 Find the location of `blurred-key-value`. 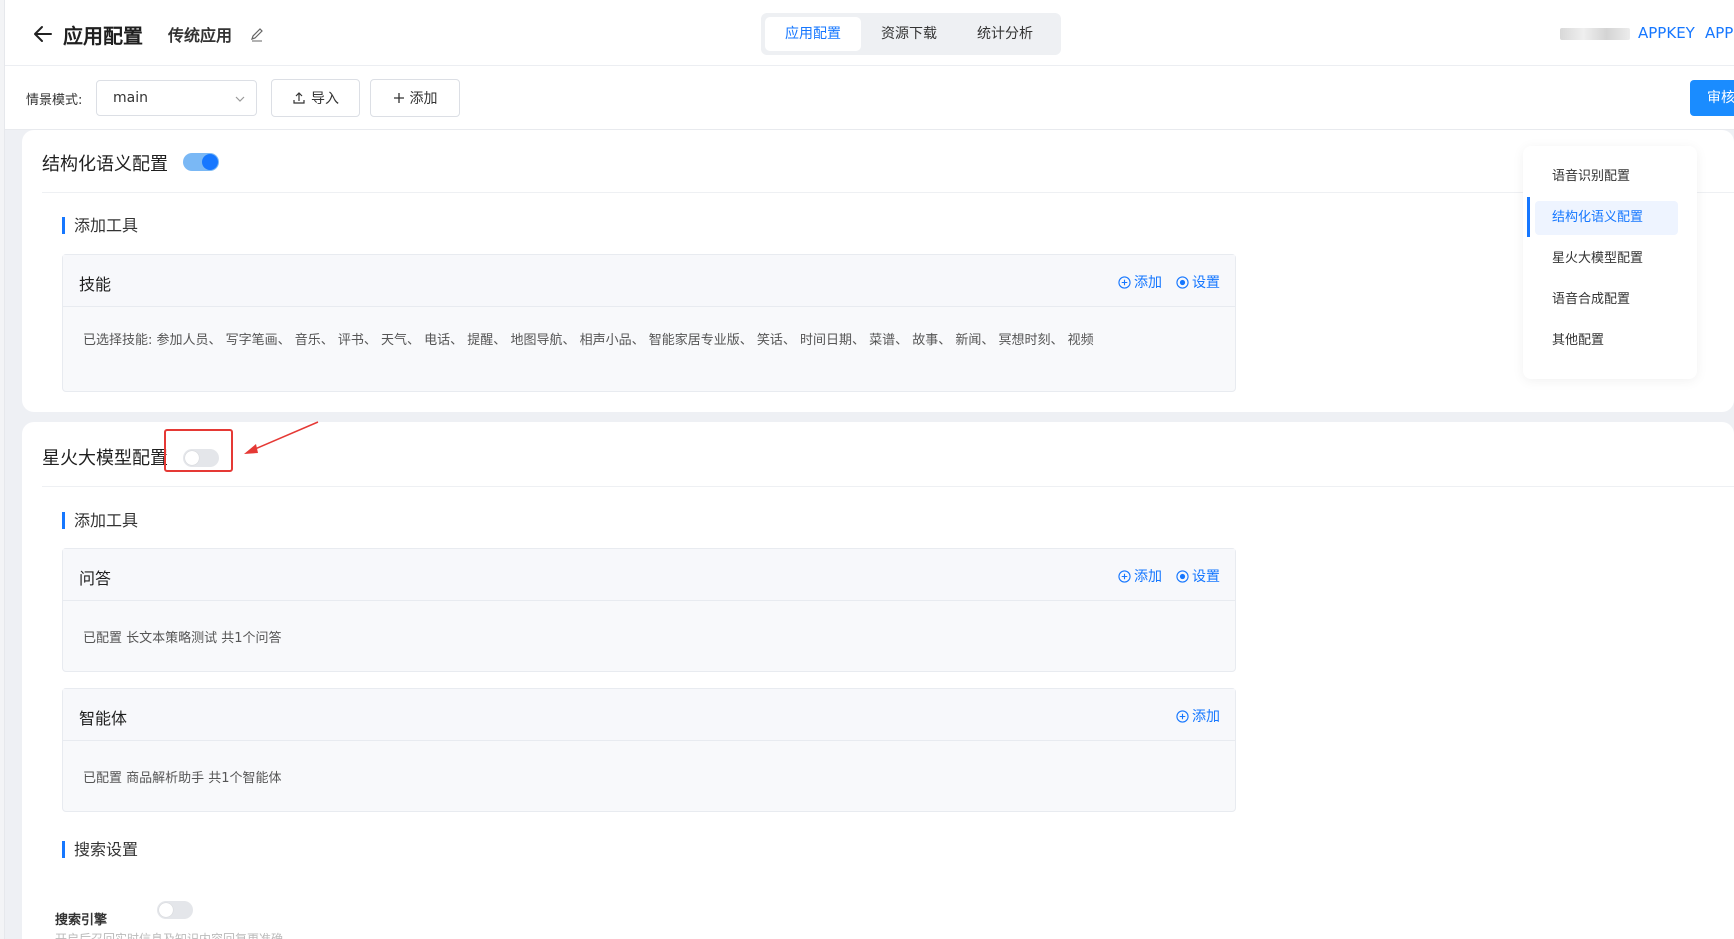

blurred-key-value is located at coordinates (1595, 34).